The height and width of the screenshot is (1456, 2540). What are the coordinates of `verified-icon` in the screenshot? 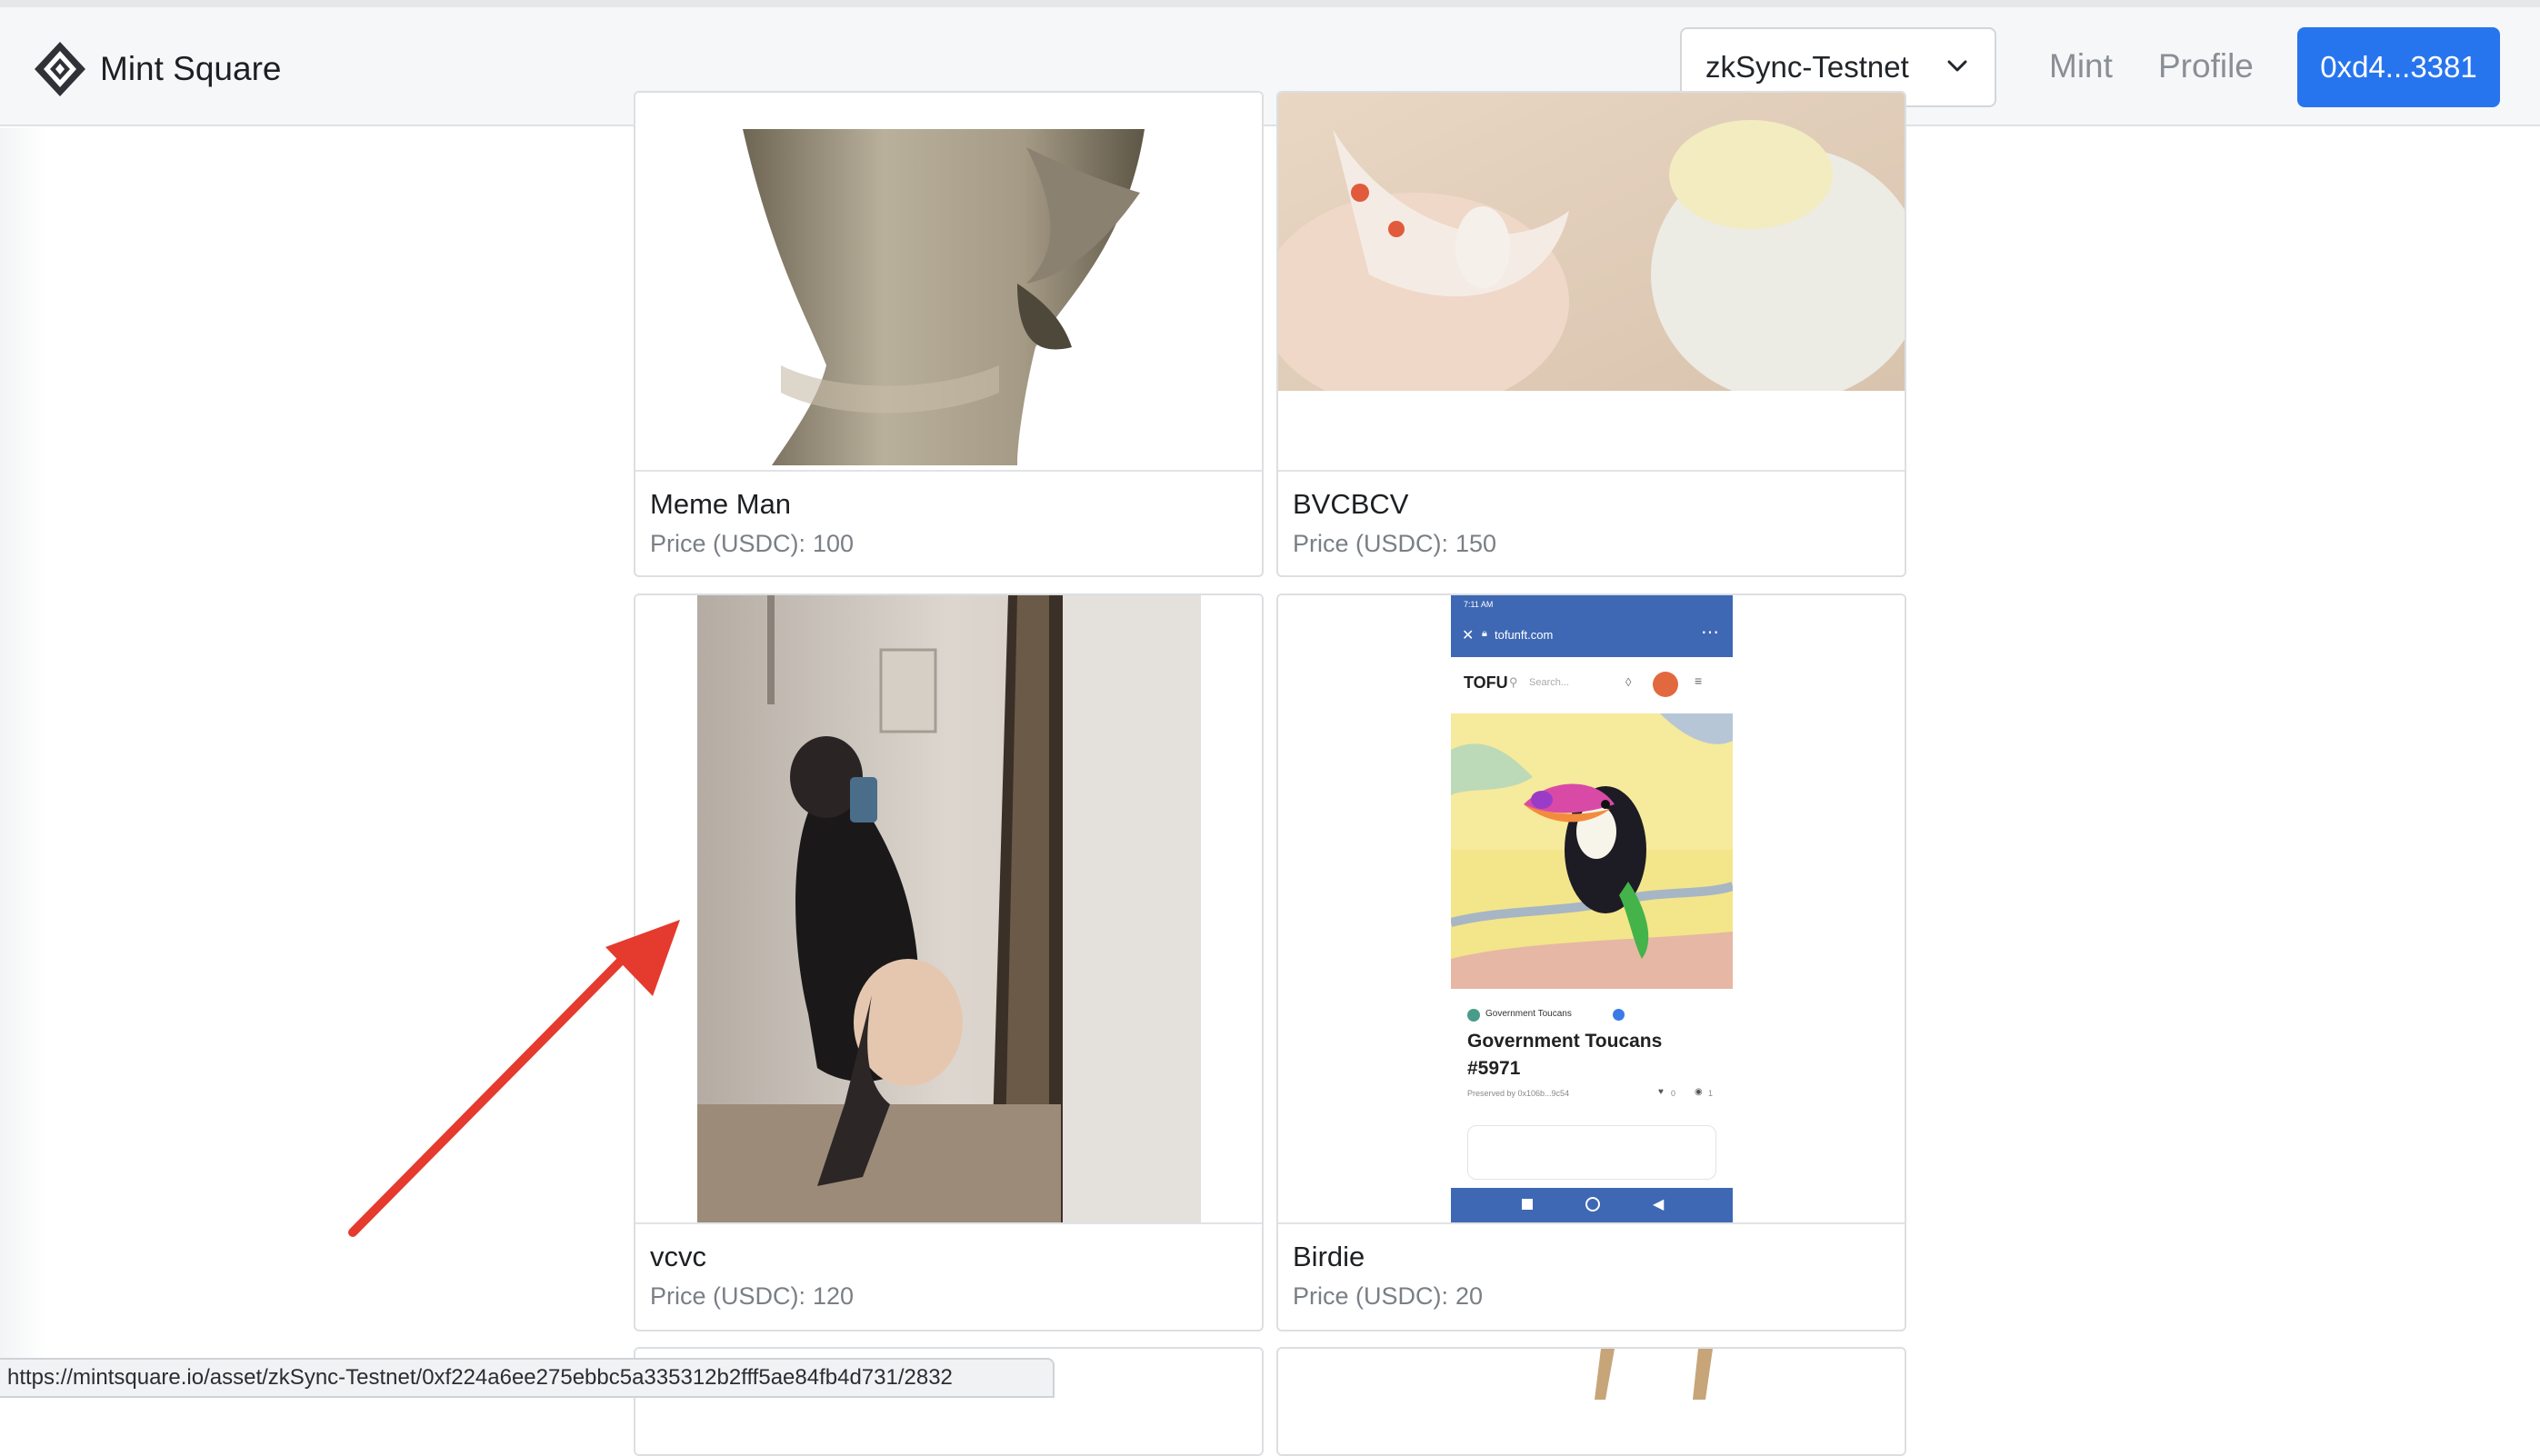 It's located at (1619, 1015).